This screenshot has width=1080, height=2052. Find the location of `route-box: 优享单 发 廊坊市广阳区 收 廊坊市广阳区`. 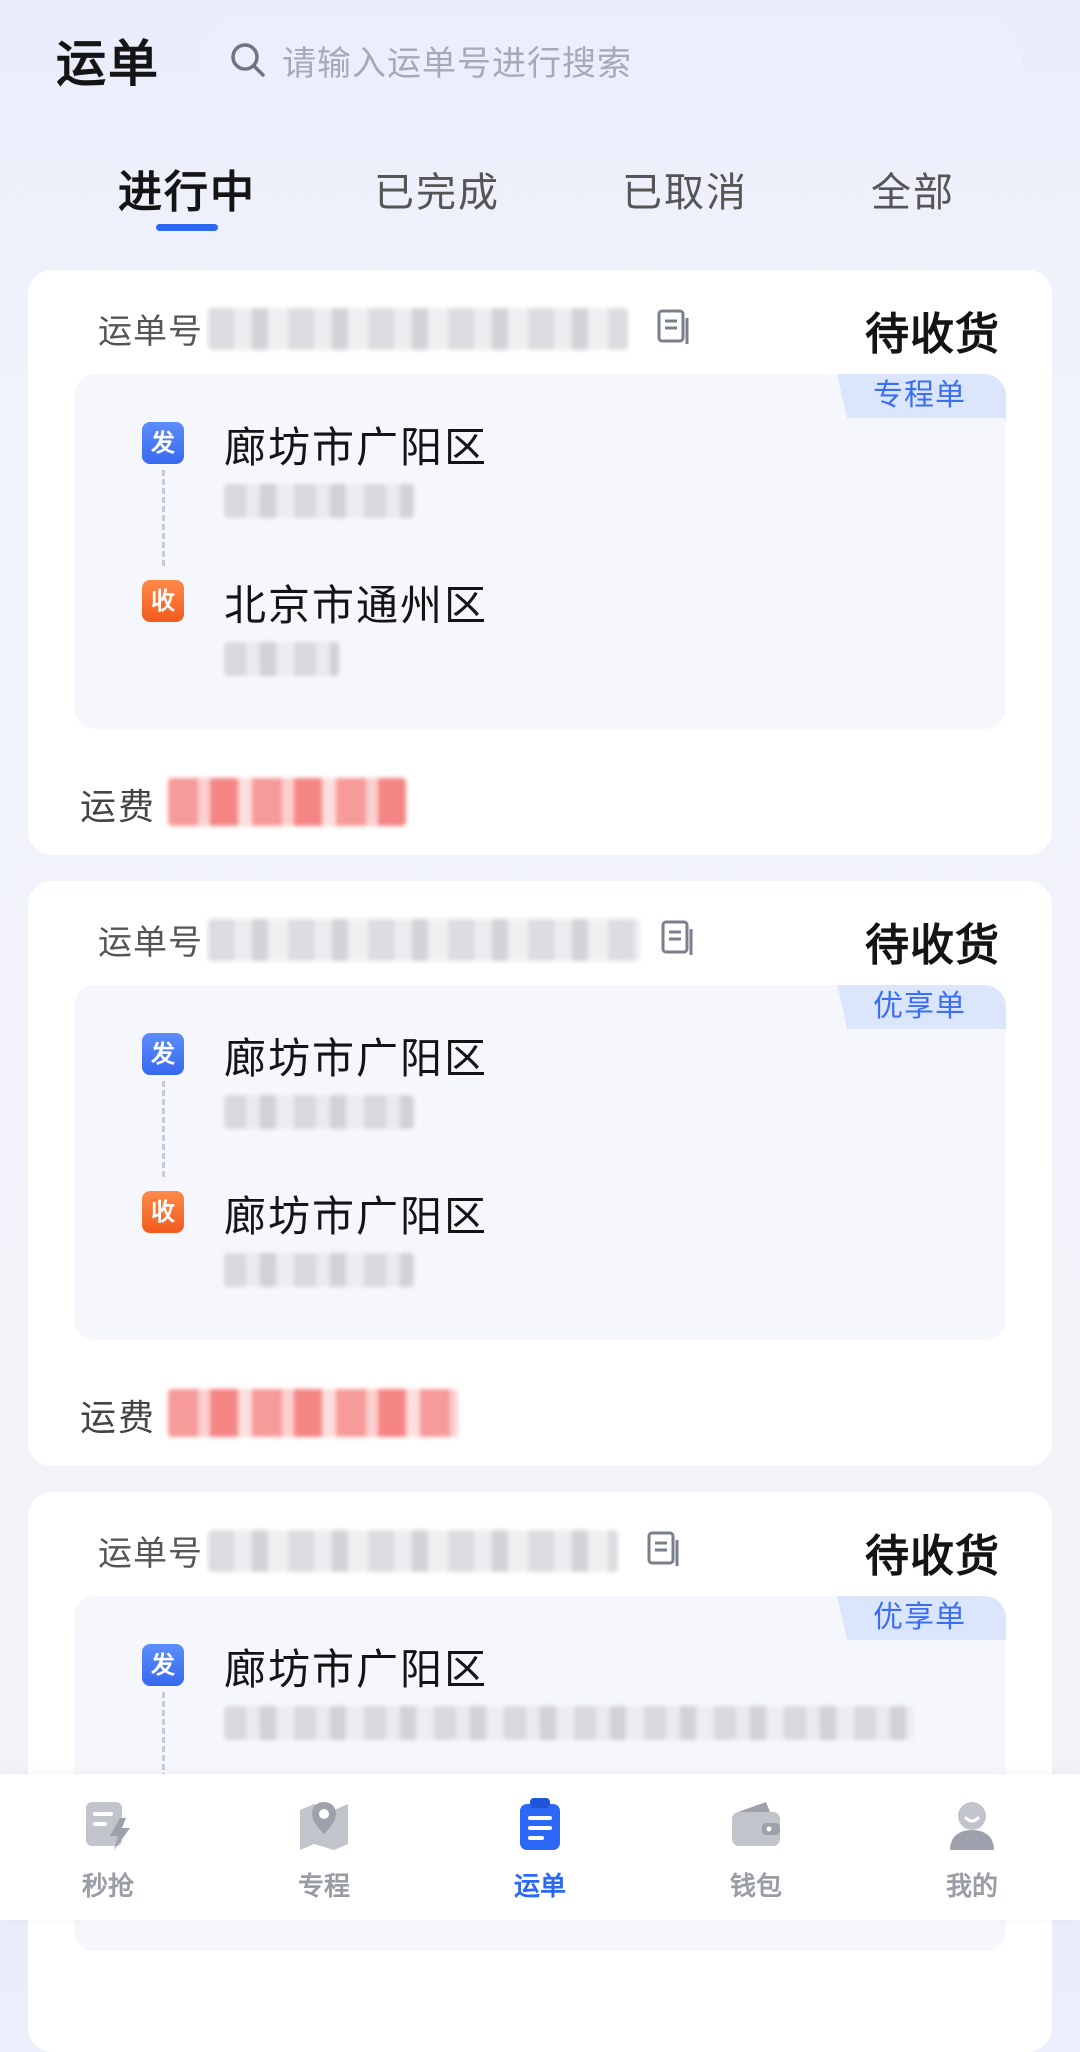

route-box: 优享单 发 廊坊市广阳区 收 廊坊市广阳区 is located at coordinates (540, 1162).